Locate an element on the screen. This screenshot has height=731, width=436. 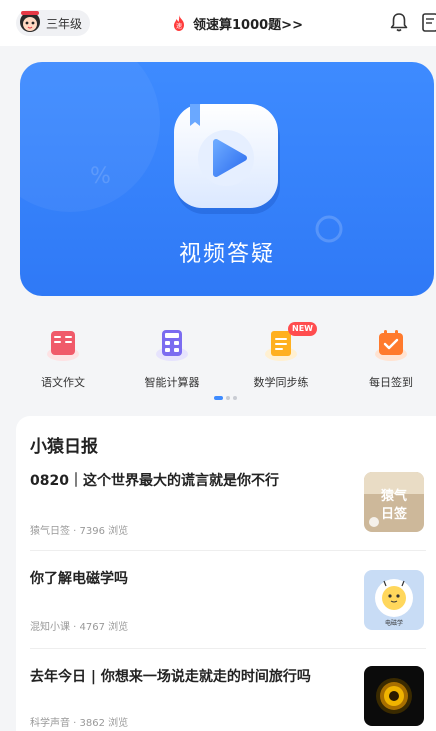
thumbnail-image: 电磁学 is located at coordinates (394, 600).